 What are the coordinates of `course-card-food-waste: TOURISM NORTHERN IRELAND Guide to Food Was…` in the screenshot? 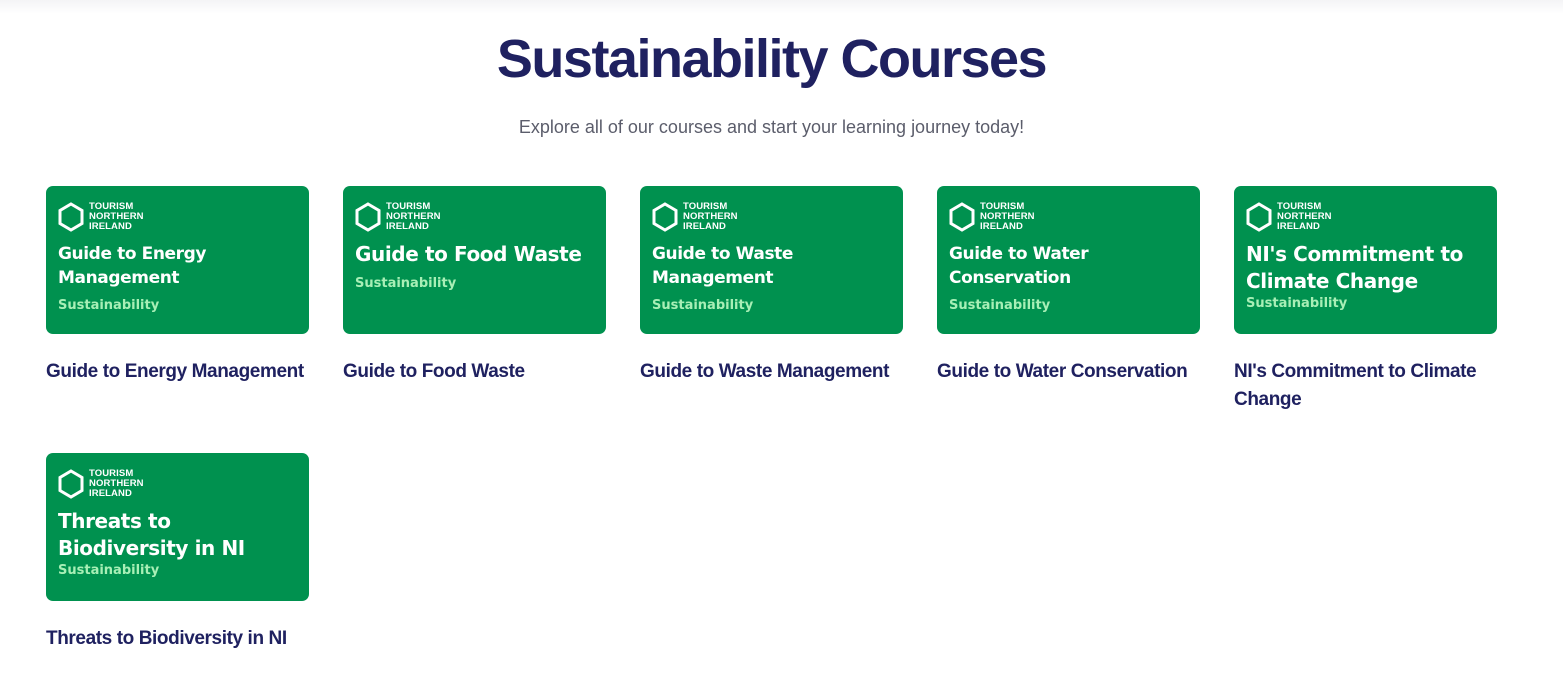 It's located at (474, 286).